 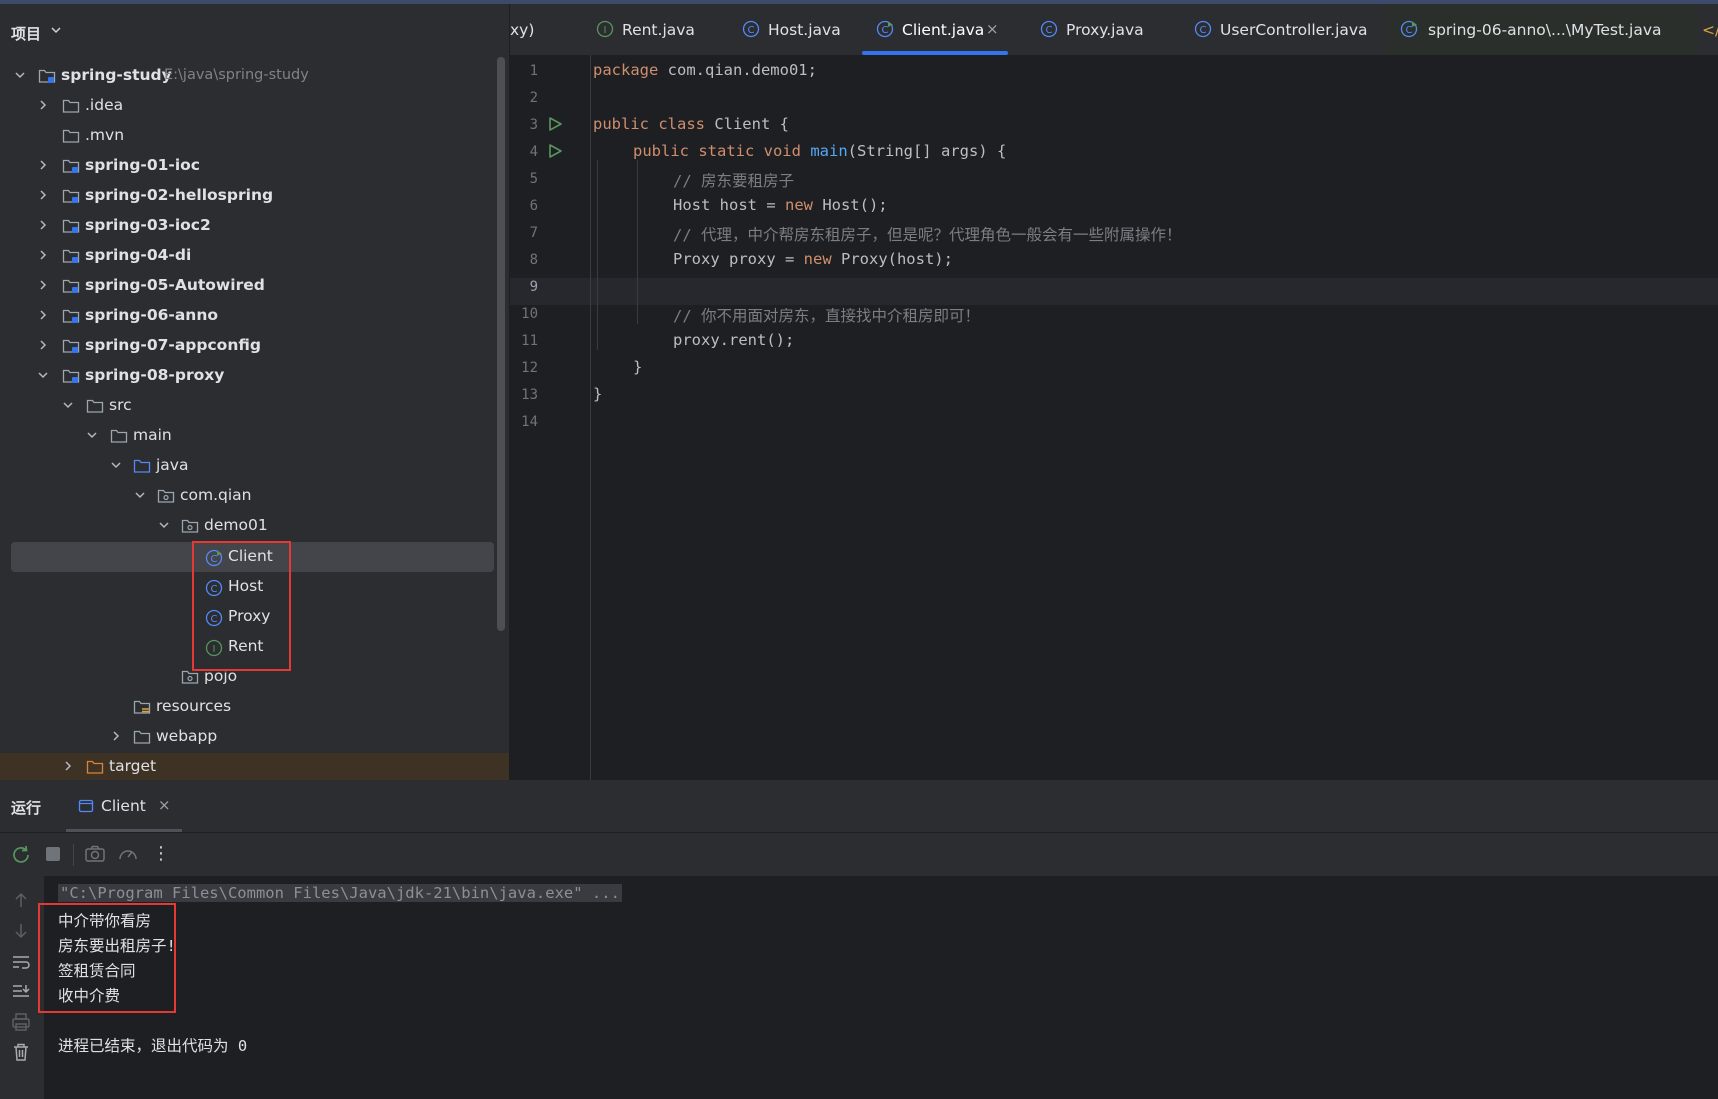 I want to click on tree-item-spring-03-ioc2: spring-03-ioc2, so click(x=247, y=226).